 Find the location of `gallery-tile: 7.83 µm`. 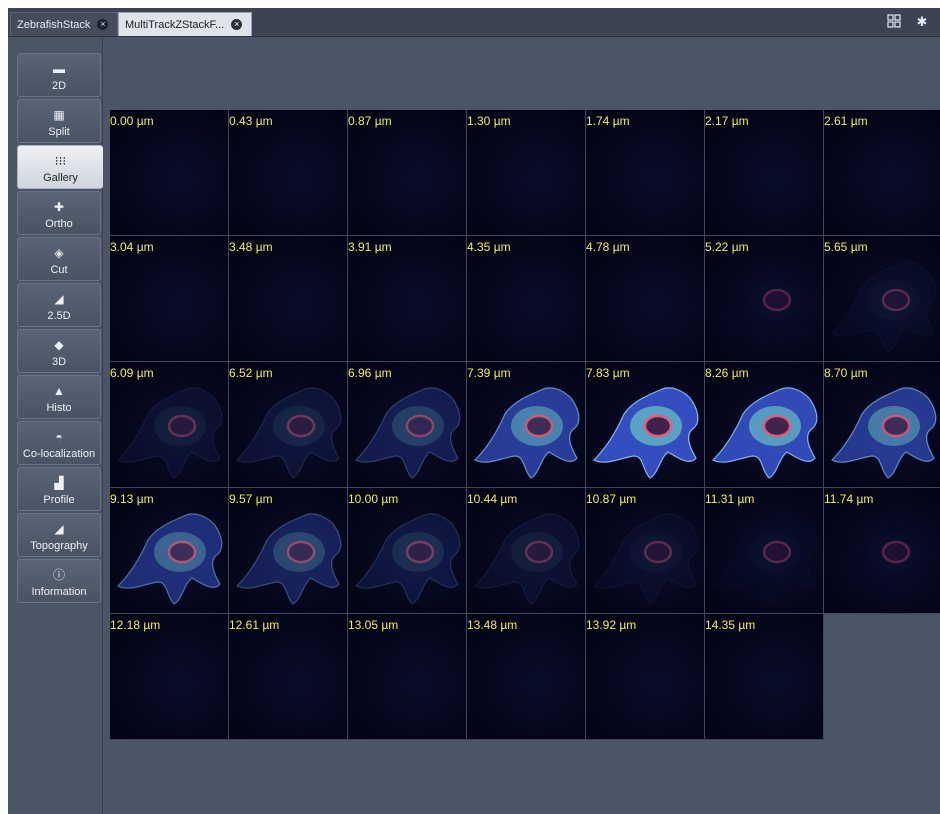

gallery-tile: 7.83 µm is located at coordinates (645, 425).